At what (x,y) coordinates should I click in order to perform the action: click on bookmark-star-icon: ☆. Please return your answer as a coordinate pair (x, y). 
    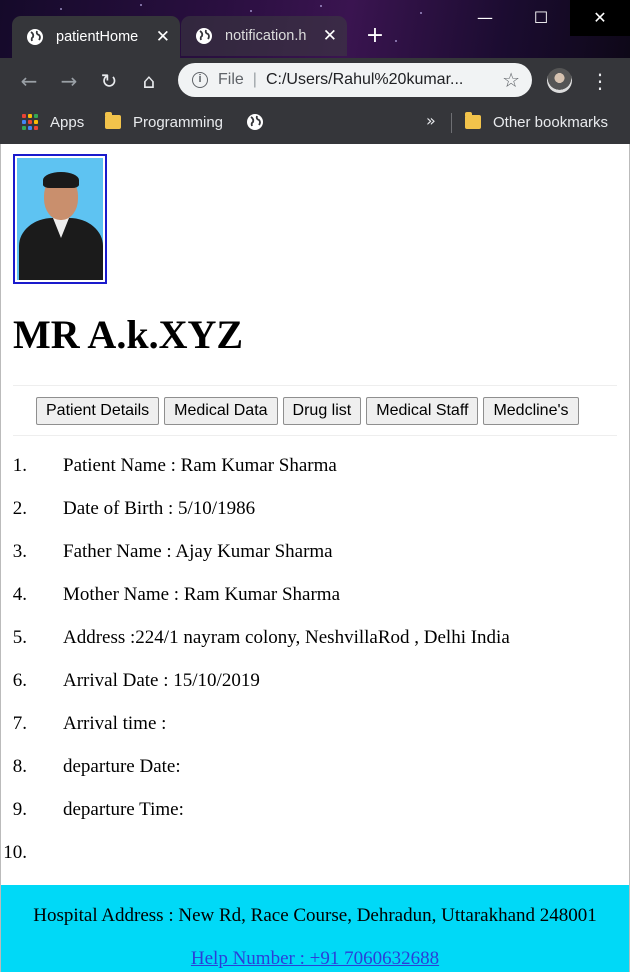
    Looking at the image, I should click on (511, 80).